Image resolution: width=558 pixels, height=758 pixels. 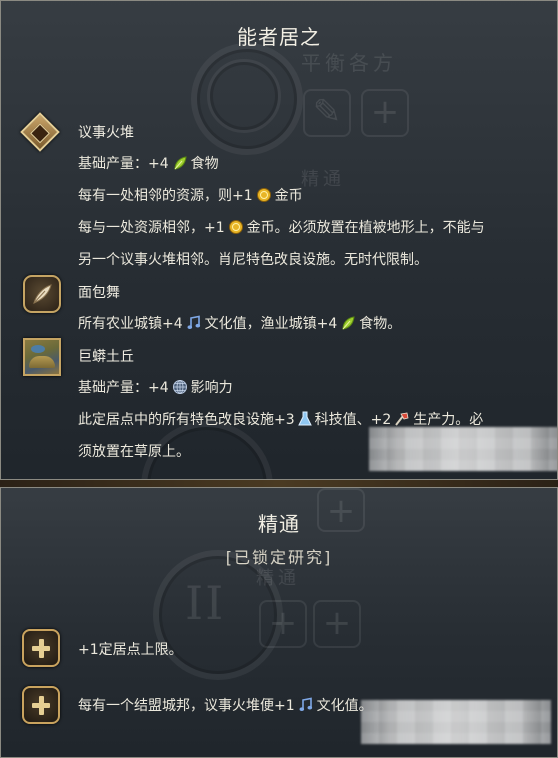 I want to click on entry-line: 每有一处相邻的资源，则+1 金币, so click(x=190, y=196).